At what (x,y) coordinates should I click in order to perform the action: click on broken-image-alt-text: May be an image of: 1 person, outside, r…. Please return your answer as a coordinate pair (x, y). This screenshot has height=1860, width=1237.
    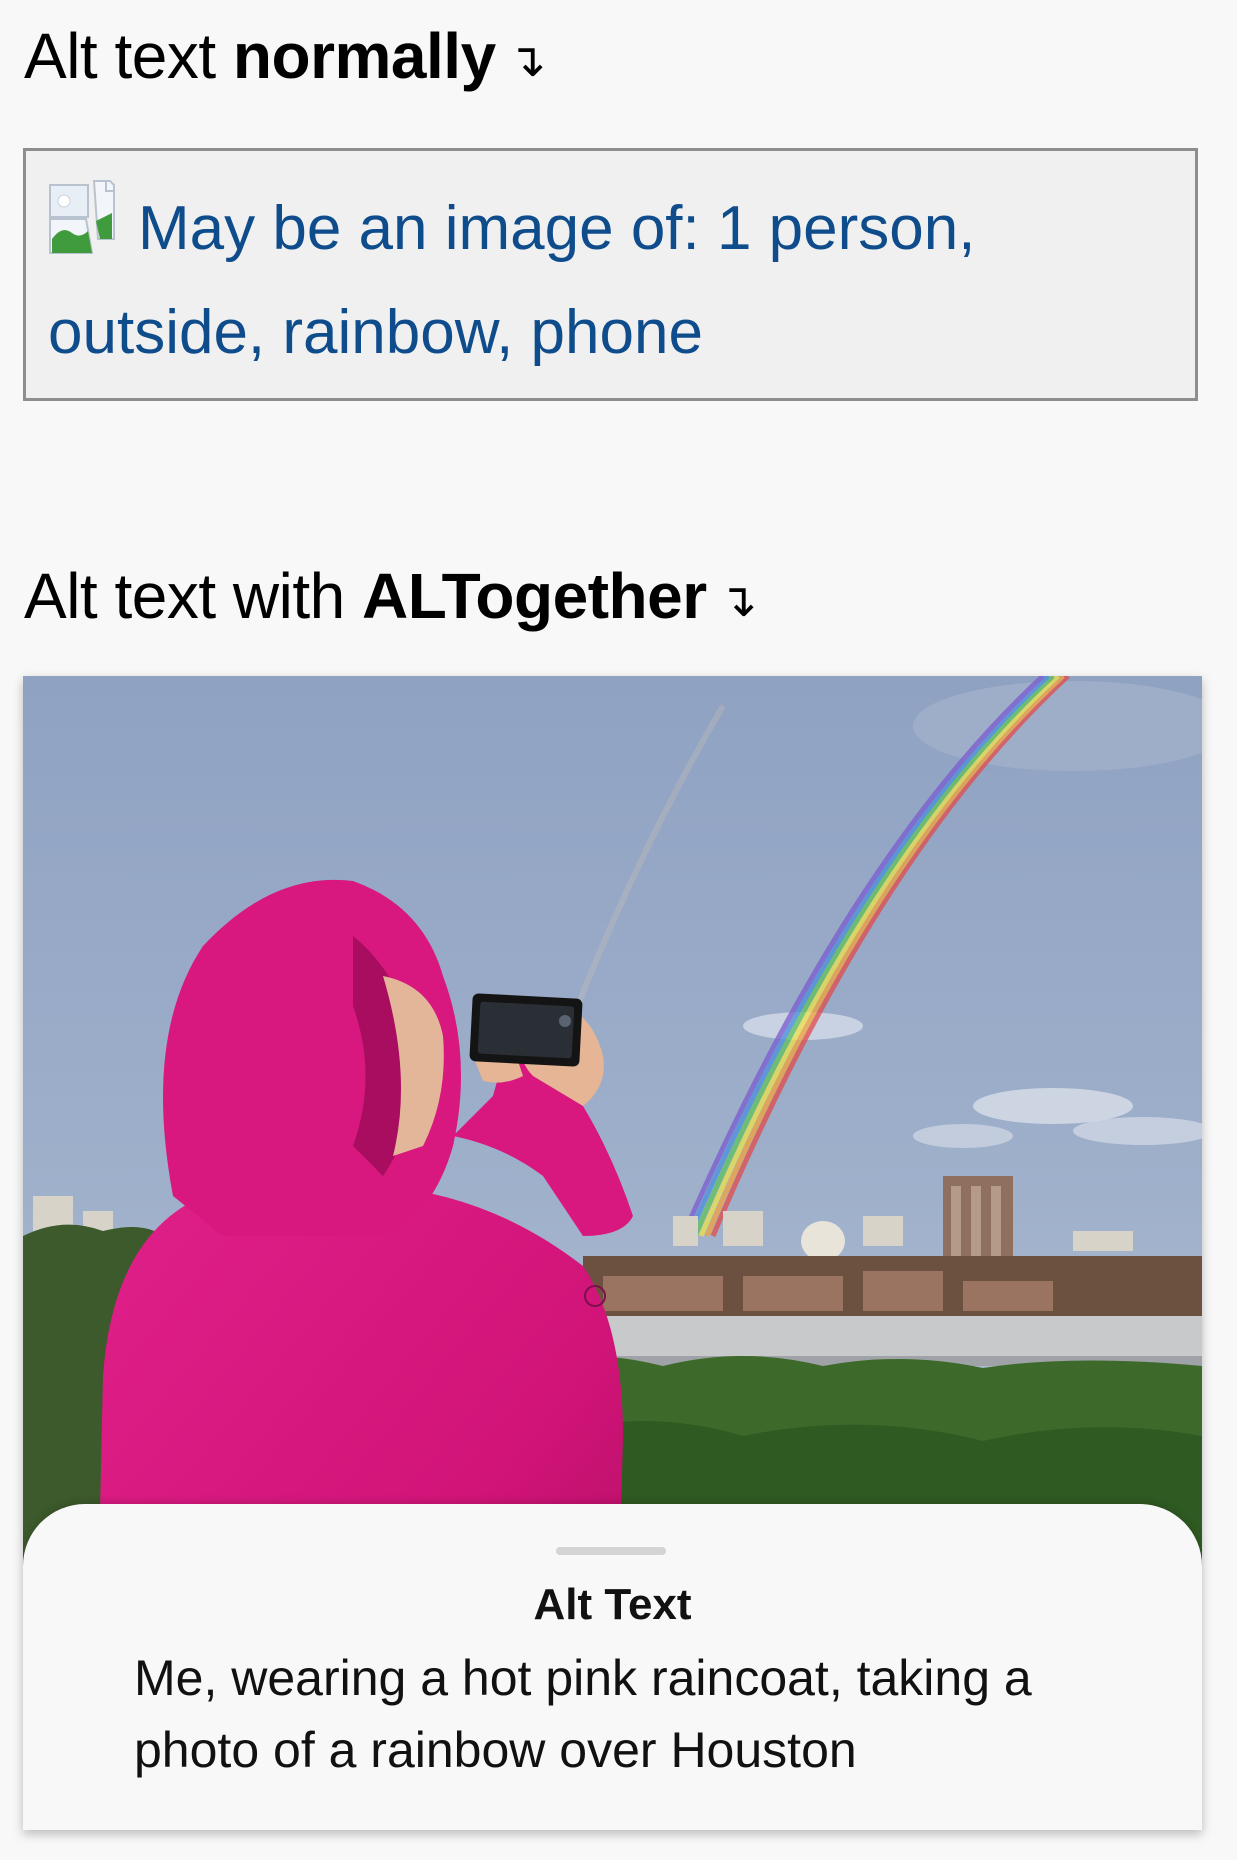
    Looking at the image, I should click on (512, 280).